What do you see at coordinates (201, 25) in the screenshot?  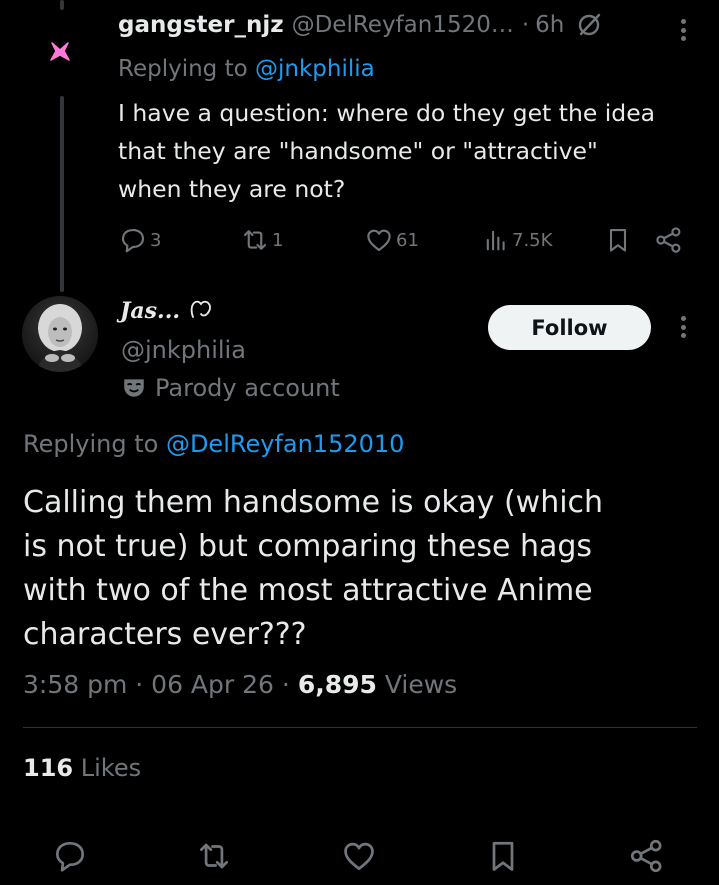 I see `reply-display-name: gangster_njz` at bounding box center [201, 25].